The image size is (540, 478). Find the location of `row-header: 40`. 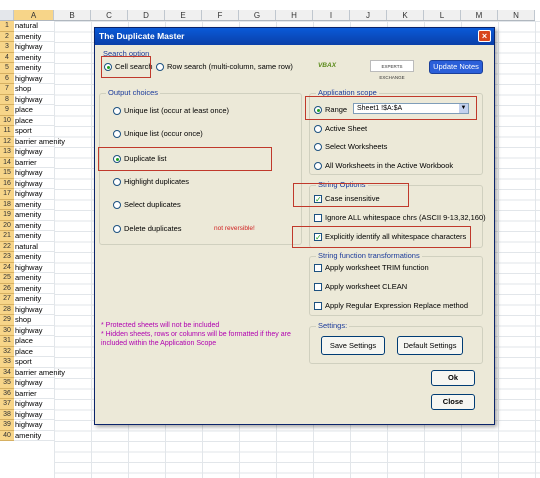

row-header: 40 is located at coordinates (7, 435).